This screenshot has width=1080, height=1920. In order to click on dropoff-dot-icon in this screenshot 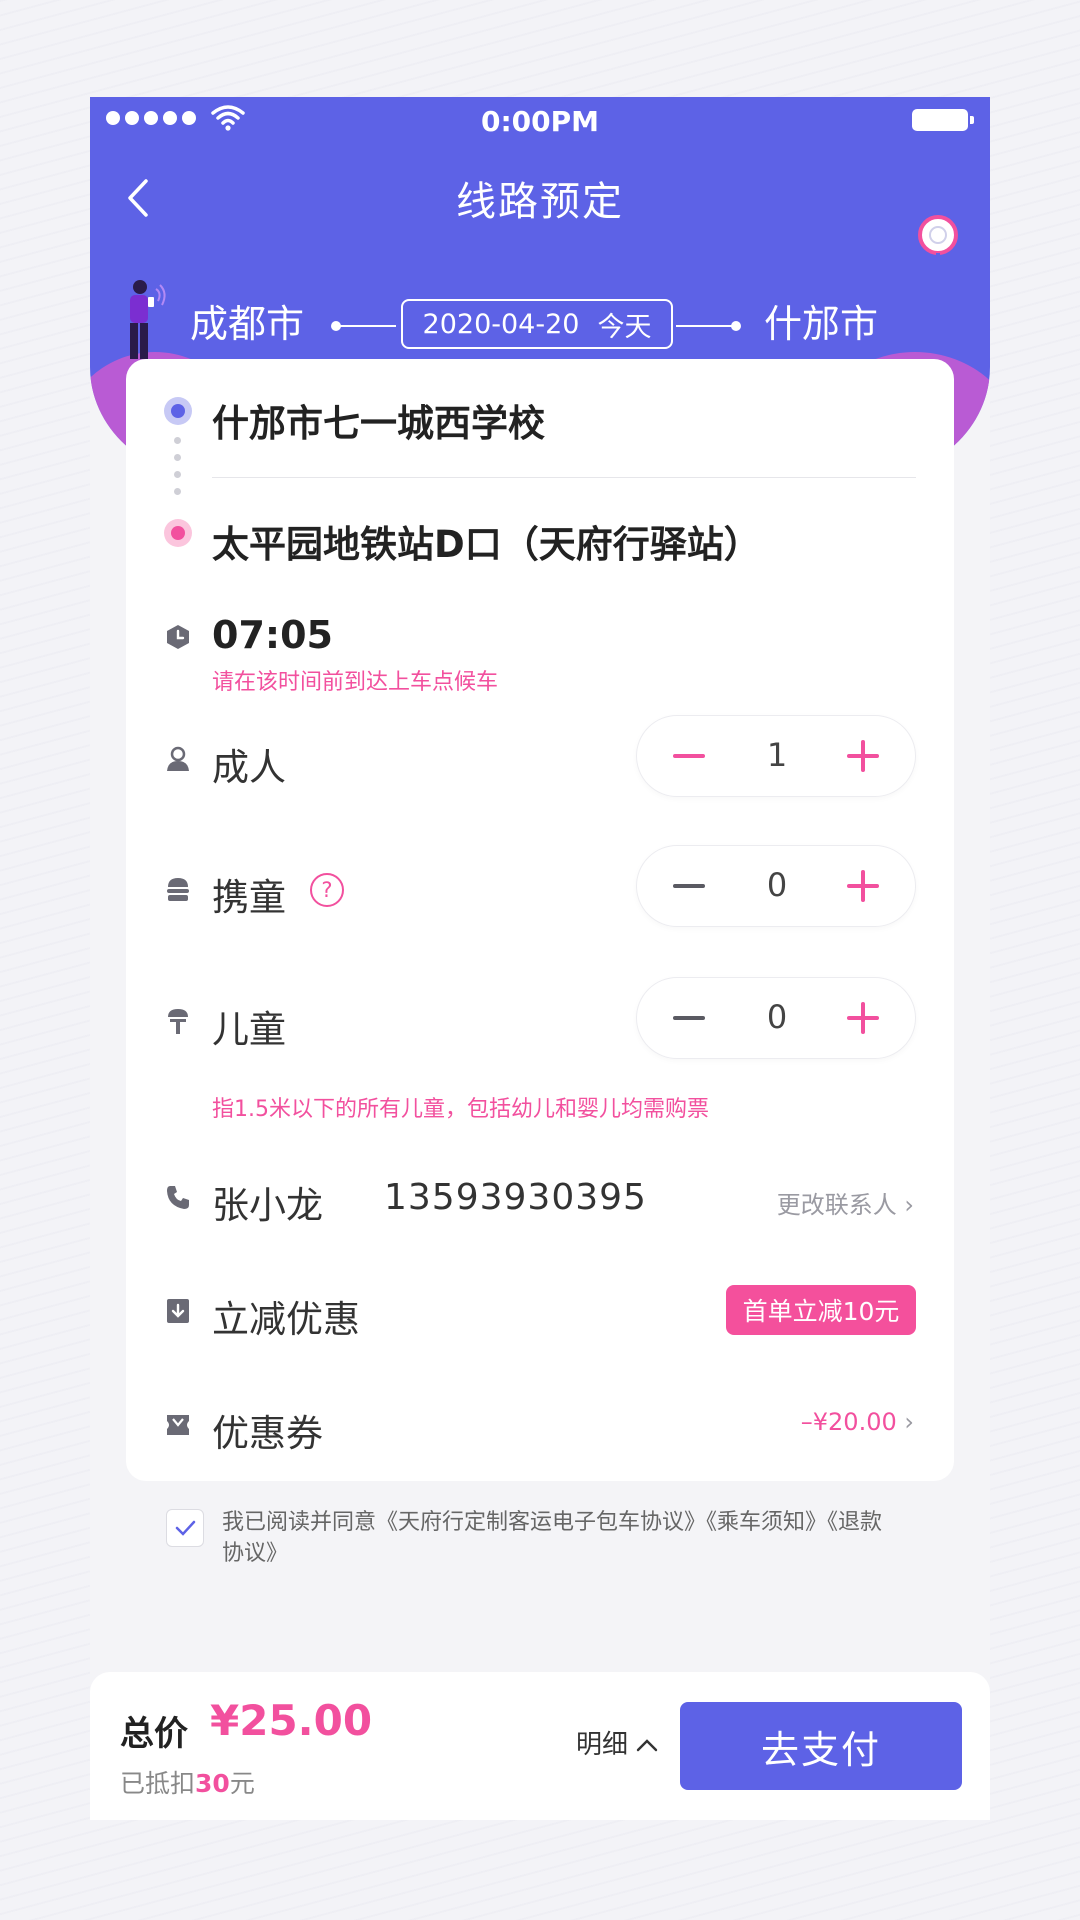, I will do `click(178, 533)`.